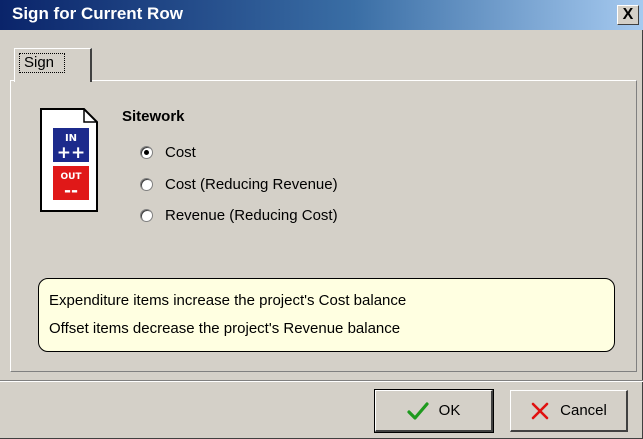 This screenshot has width=643, height=439. I want to click on in-out-sign-icon: IN ++ OUT --, so click(69, 160).